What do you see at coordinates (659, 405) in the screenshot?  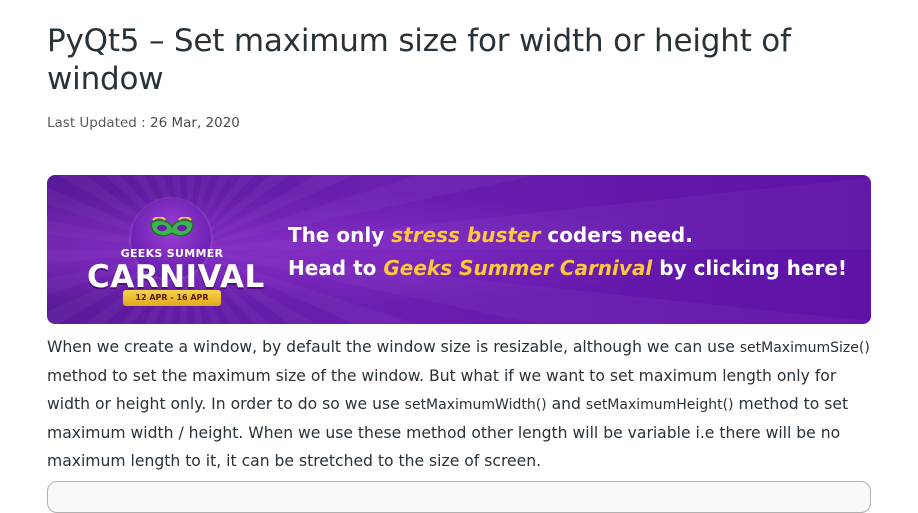 I see `inline-code: setMaximumHeight()` at bounding box center [659, 405].